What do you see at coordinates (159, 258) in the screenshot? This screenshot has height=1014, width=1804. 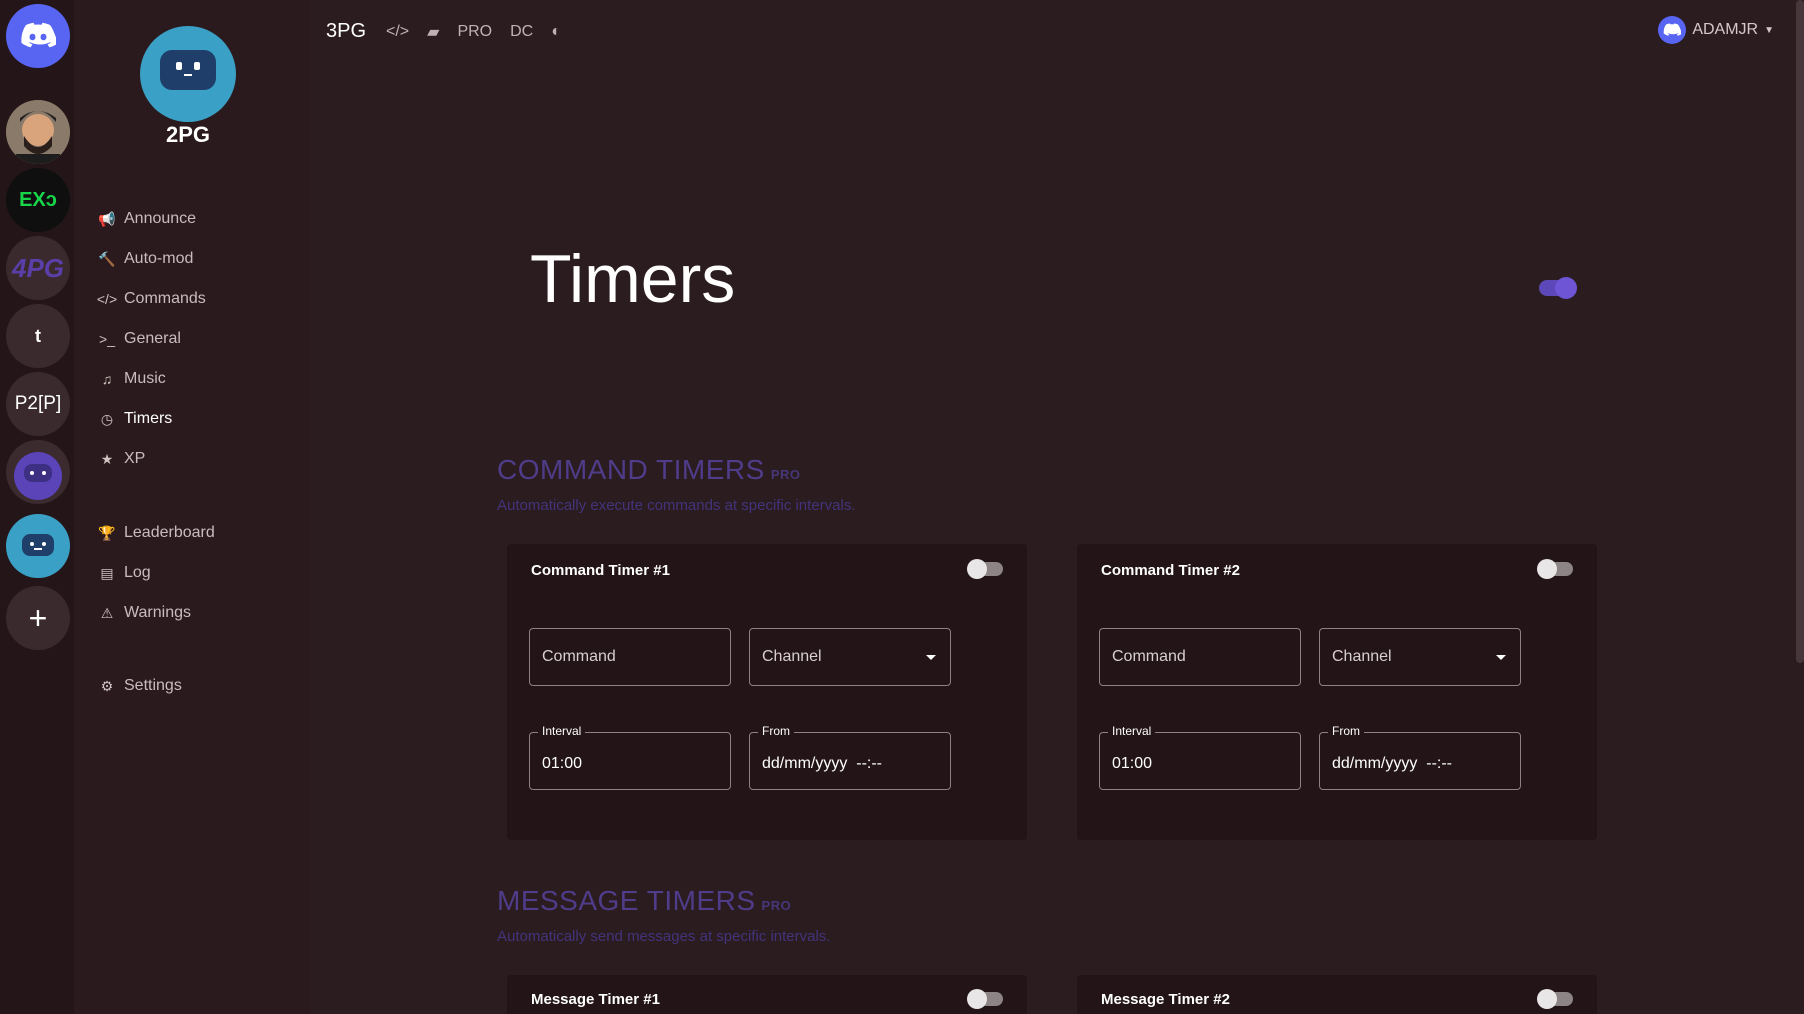 I see `sidebar-item-label: Auto-mod` at bounding box center [159, 258].